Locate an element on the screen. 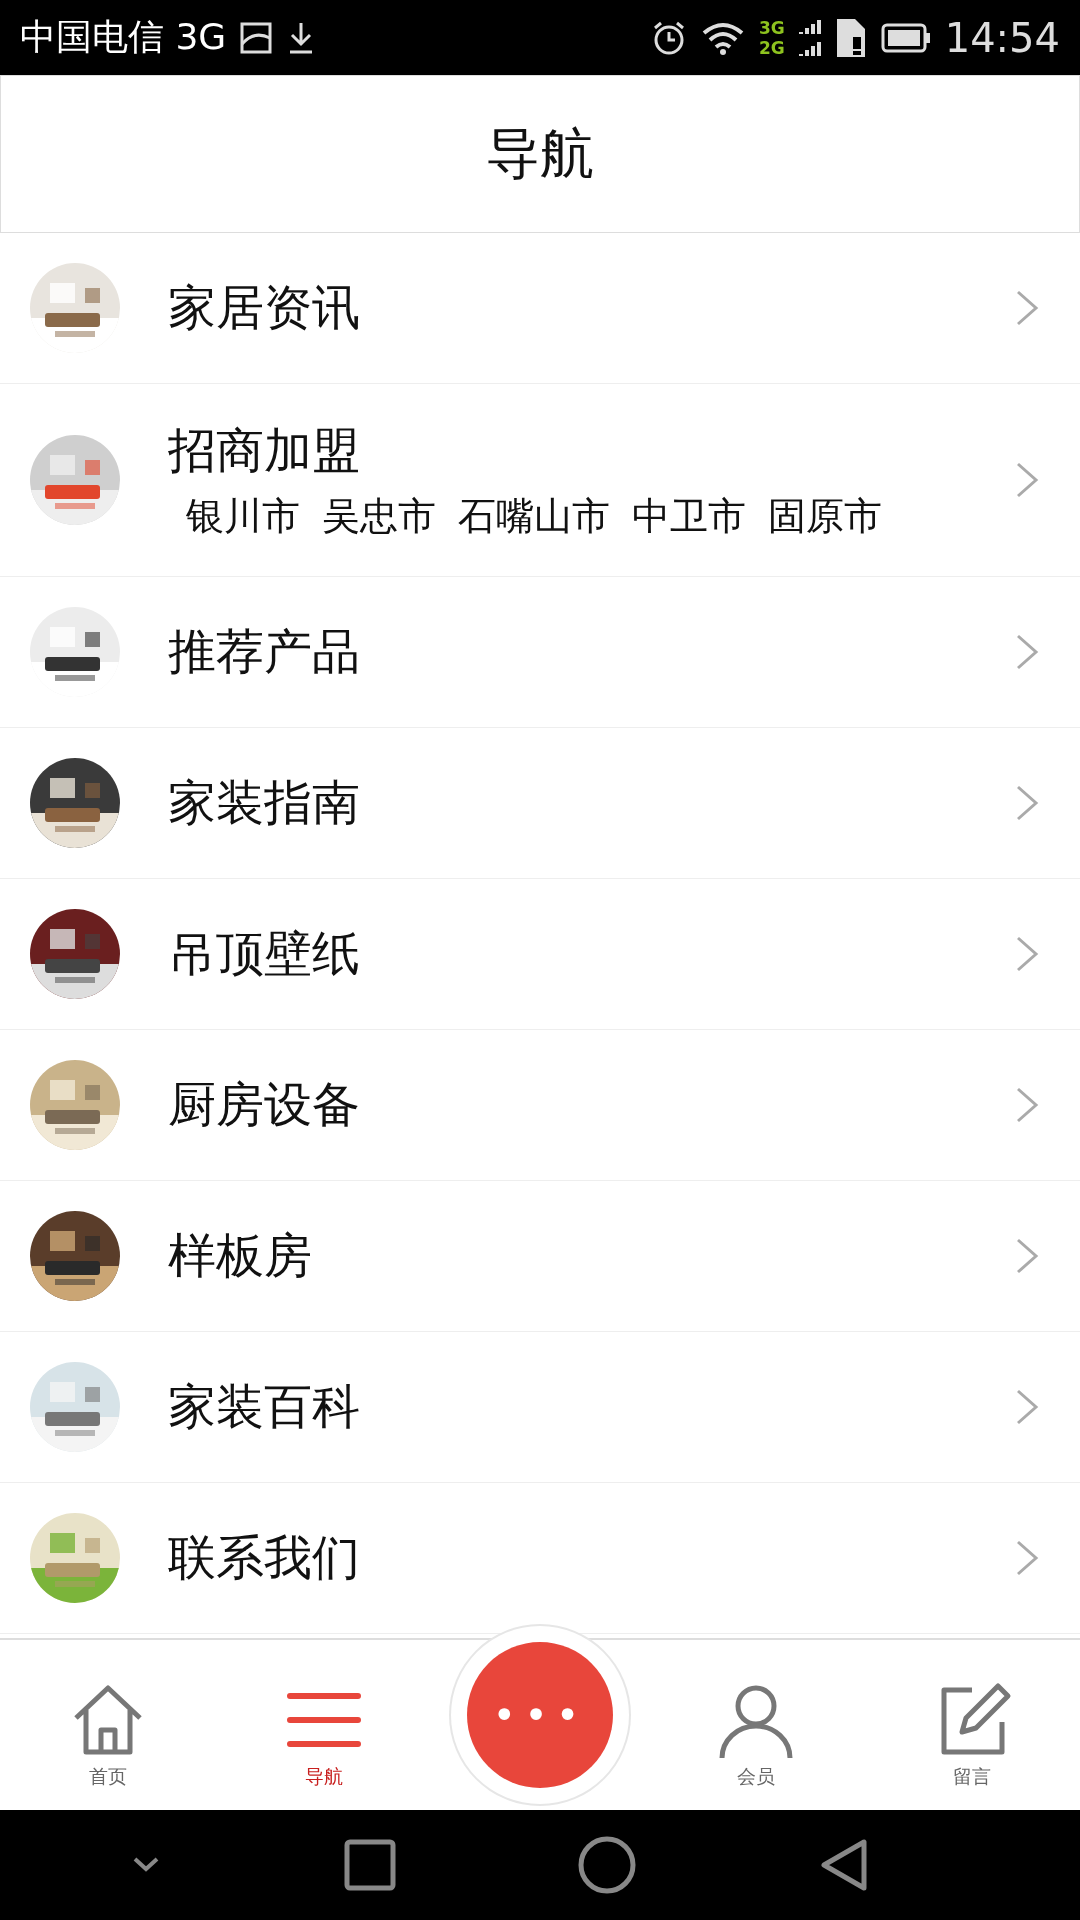  city-link: 银川市 is located at coordinates (243, 516).